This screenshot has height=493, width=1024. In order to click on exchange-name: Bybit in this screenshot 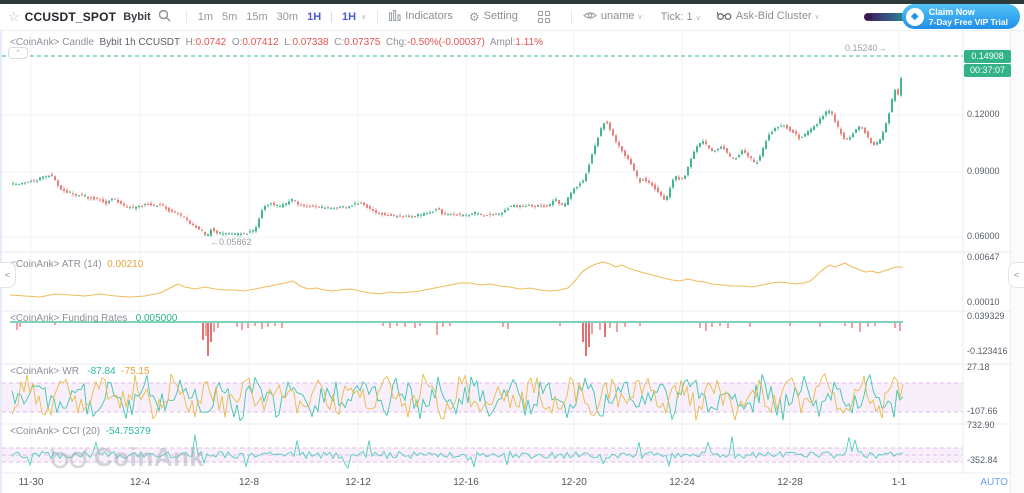, I will do `click(137, 17)`.